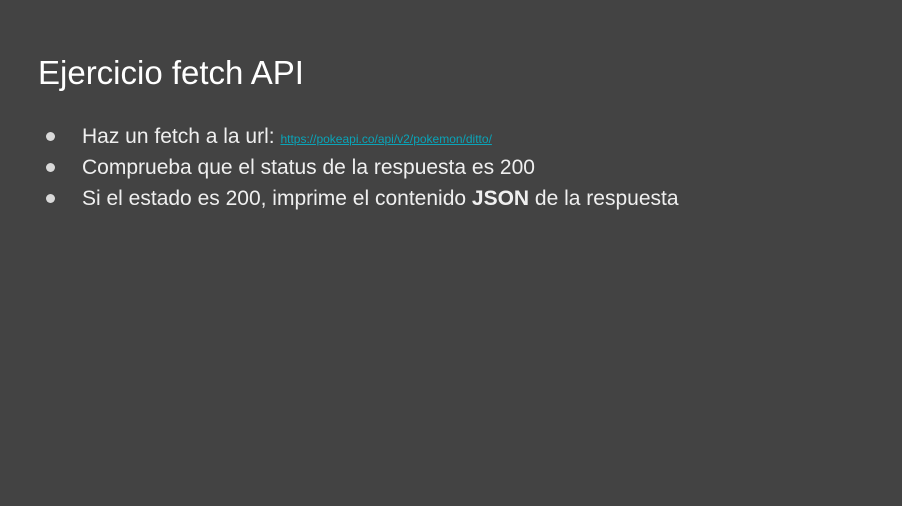  Describe the element at coordinates (171, 72) in the screenshot. I see `slide-title: Ejercicio fetch API` at that location.